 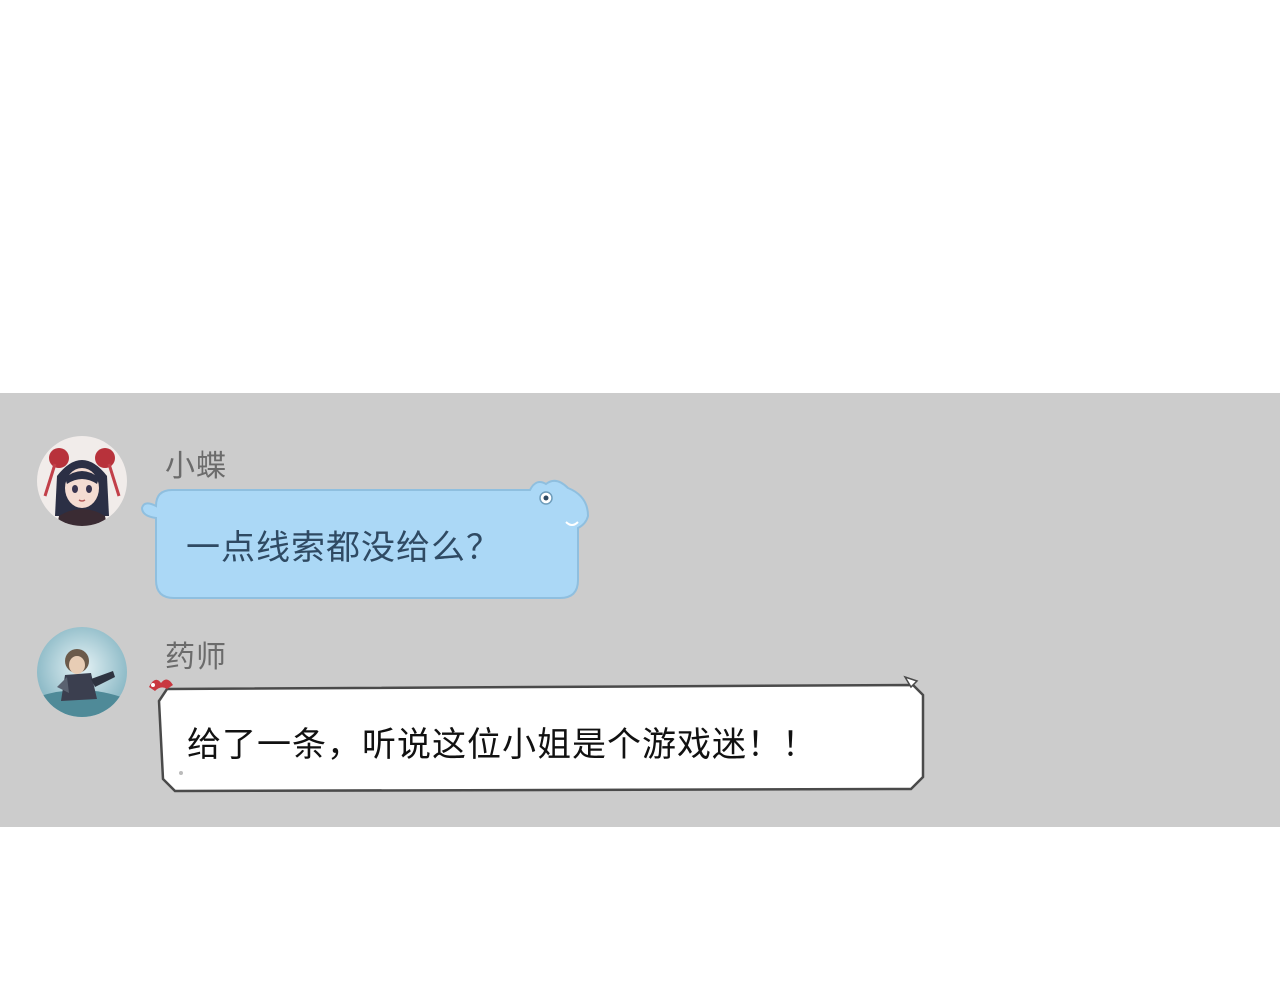 What do you see at coordinates (196, 657) in the screenshot?
I see `sender-name: 药师` at bounding box center [196, 657].